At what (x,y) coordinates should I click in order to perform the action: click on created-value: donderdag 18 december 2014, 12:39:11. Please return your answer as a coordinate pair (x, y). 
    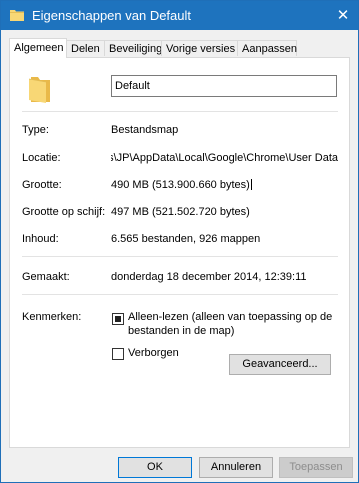
    Looking at the image, I should click on (209, 277).